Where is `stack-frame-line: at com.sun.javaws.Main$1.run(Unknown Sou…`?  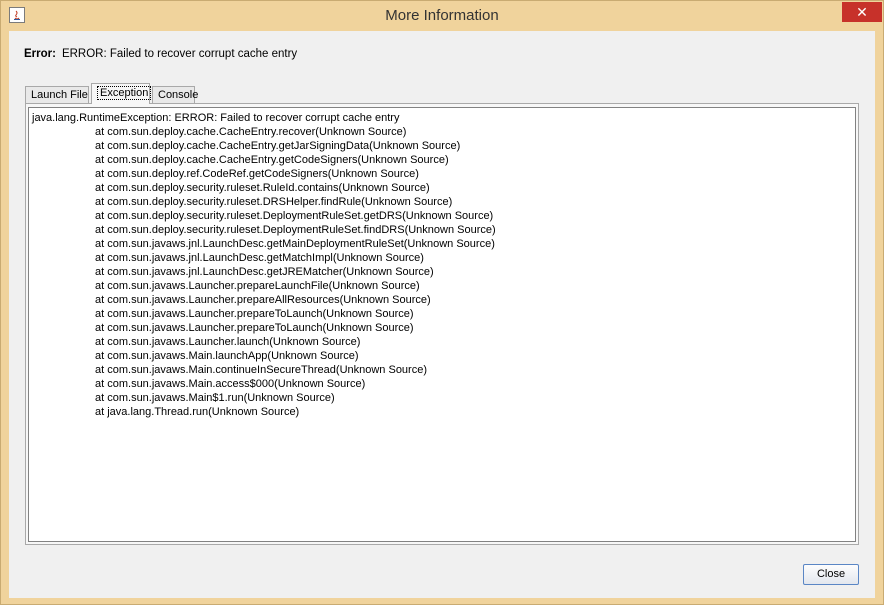 stack-frame-line: at com.sun.javaws.Main$1.run(Unknown Sou… is located at coordinates (215, 398).